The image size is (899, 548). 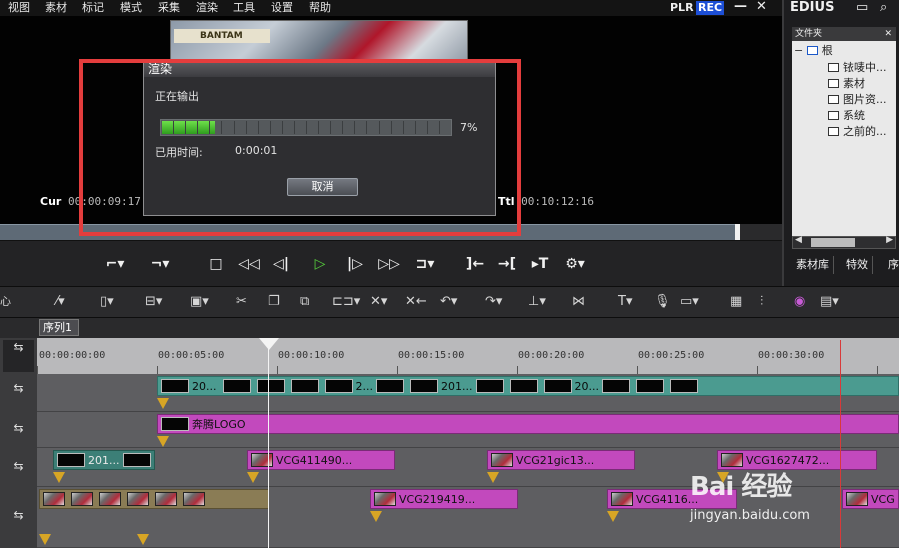 What do you see at coordinates (862, 7) in the screenshot?
I see `folder-icon: ▭` at bounding box center [862, 7].